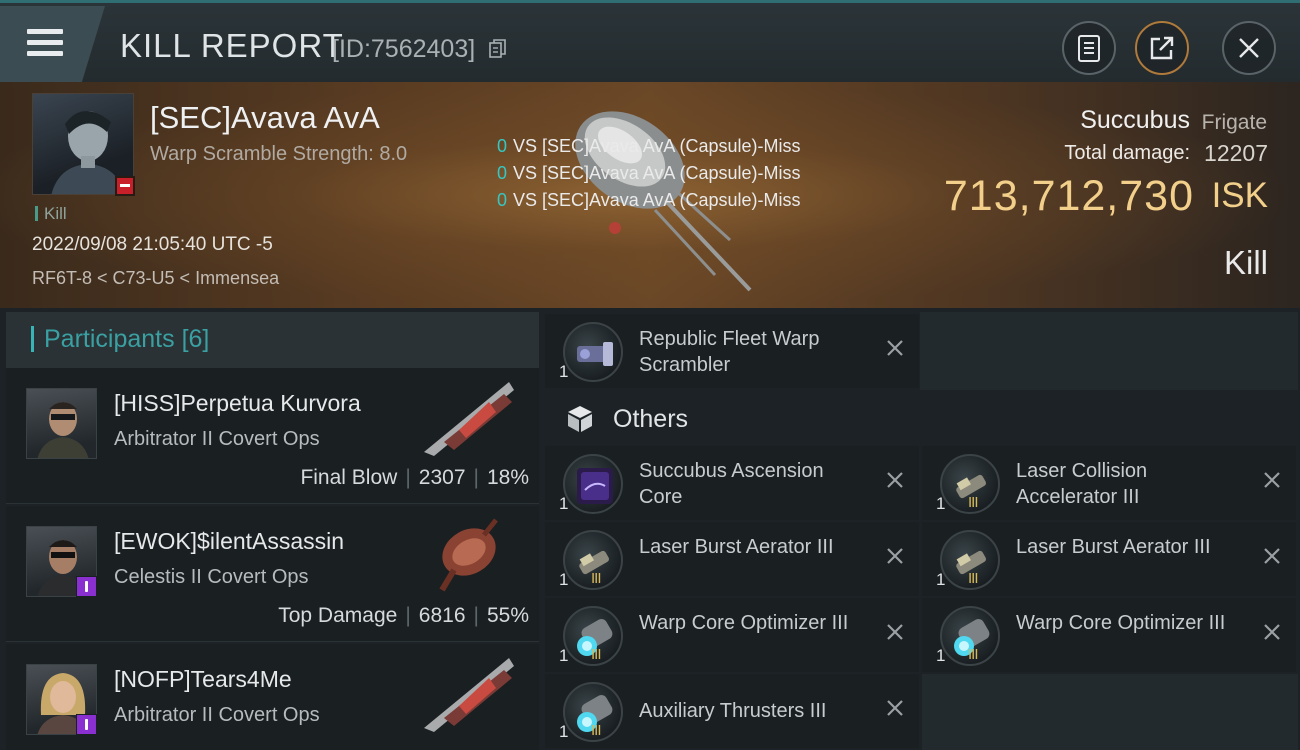 This screenshot has height=750, width=1300. I want to click on clipboard-button, so click(1089, 48).